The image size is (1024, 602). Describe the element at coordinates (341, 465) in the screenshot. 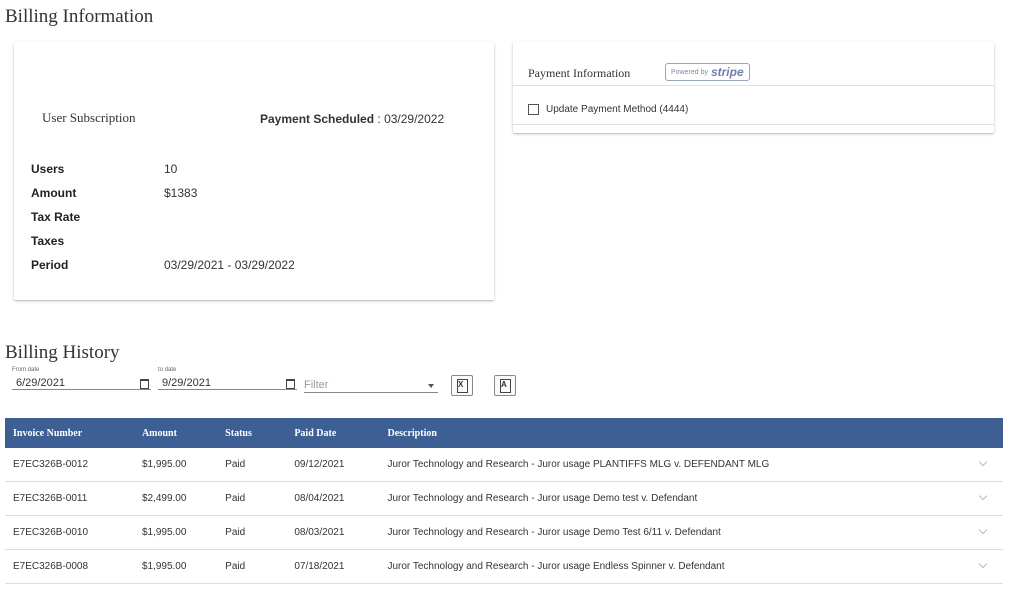

I see `invoice-paid-date: 09/12/2021` at that location.